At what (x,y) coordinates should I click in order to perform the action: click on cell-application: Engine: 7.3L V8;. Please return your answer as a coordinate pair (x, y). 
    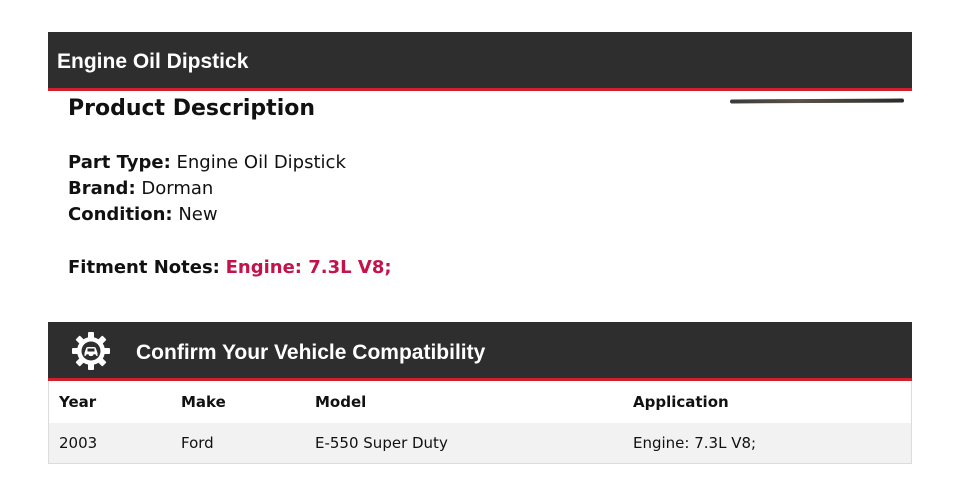
    Looking at the image, I should click on (695, 443).